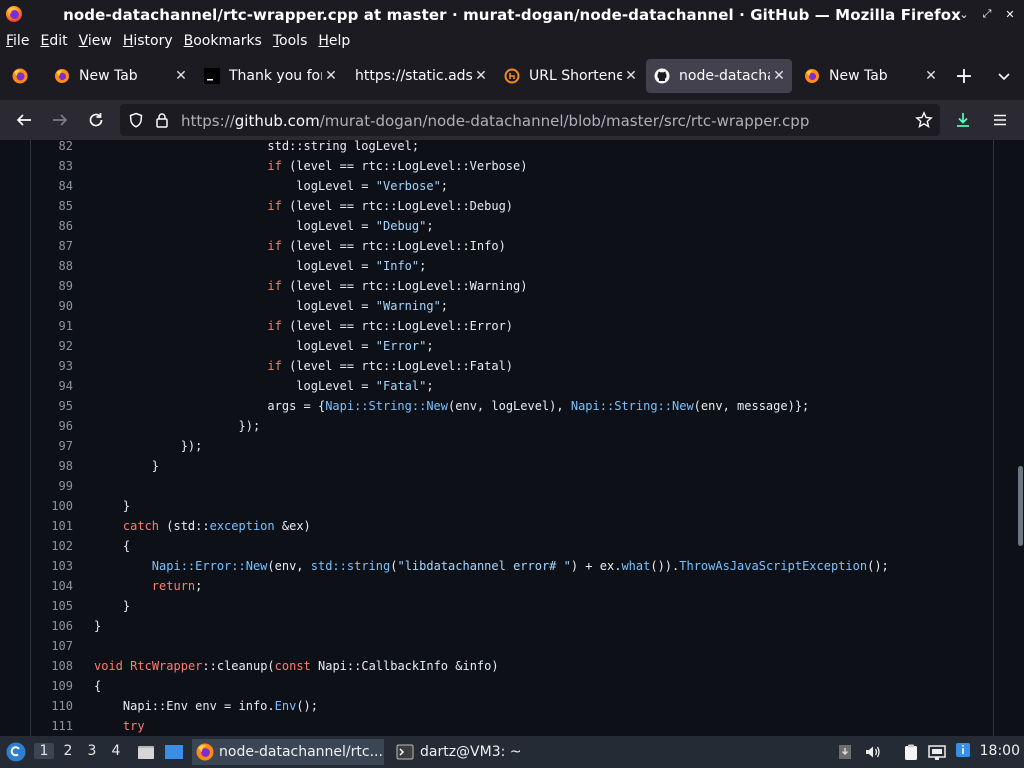 The width and height of the screenshot is (1024, 768). I want to click on minimize-button: ⌄, so click(964, 14).